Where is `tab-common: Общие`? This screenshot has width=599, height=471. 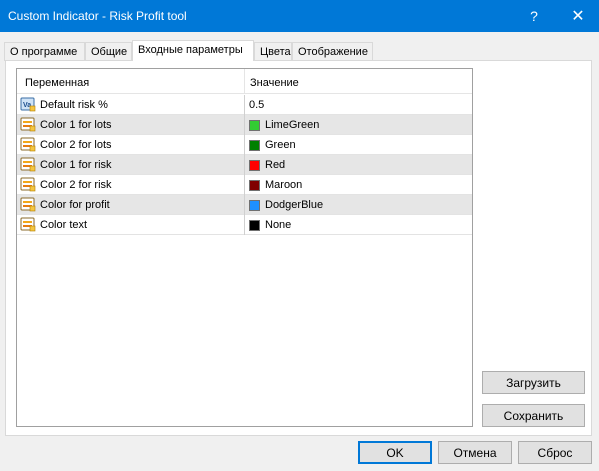
tab-common: Общие is located at coordinates (108, 51).